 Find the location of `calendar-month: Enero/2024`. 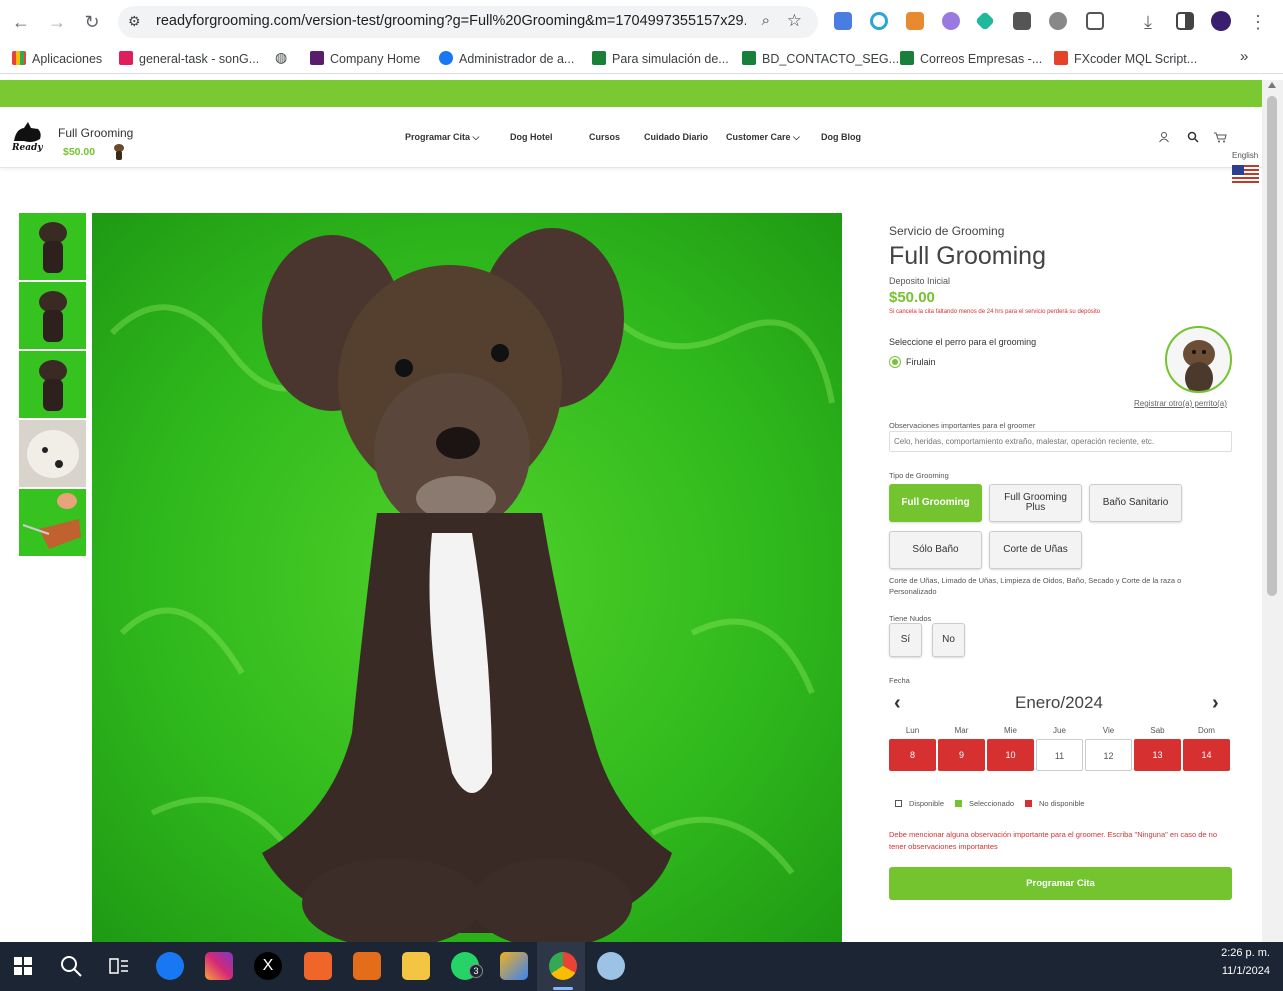

calendar-month: Enero/2024 is located at coordinates (1059, 702).